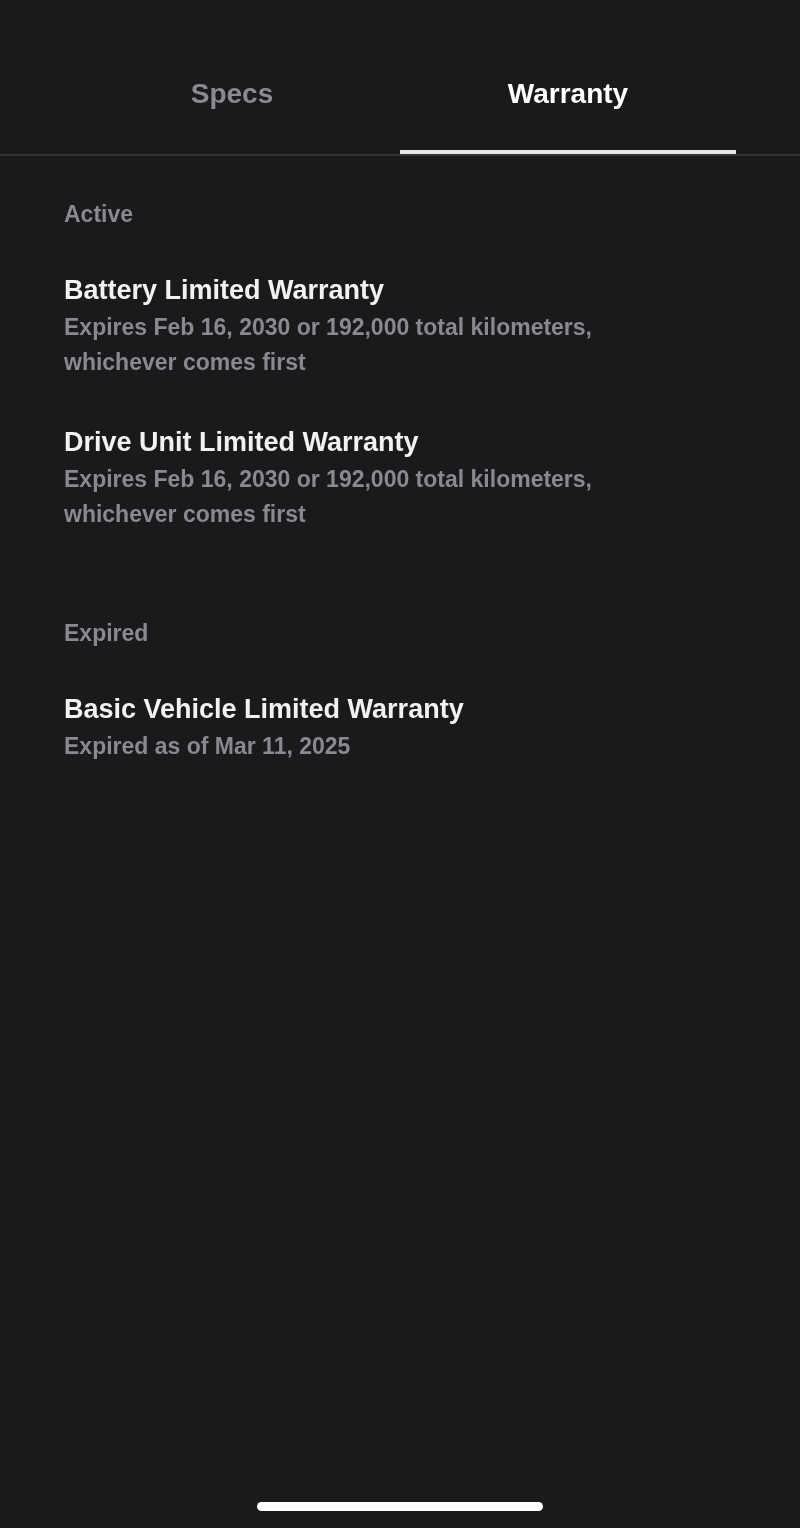  I want to click on warranty-title: Battery Limited Warranty, so click(225, 290).